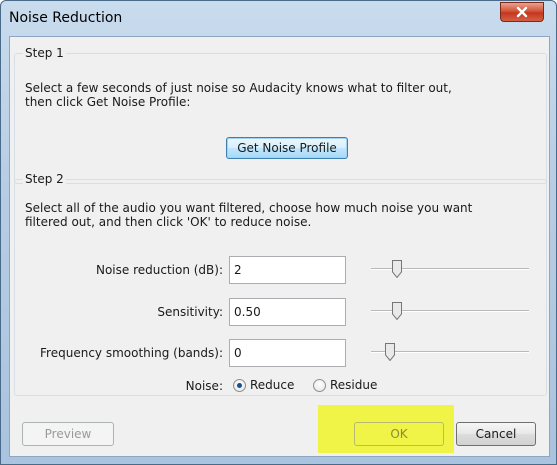  I want to click on frequency-smoothing-field: 0, so click(287, 353).